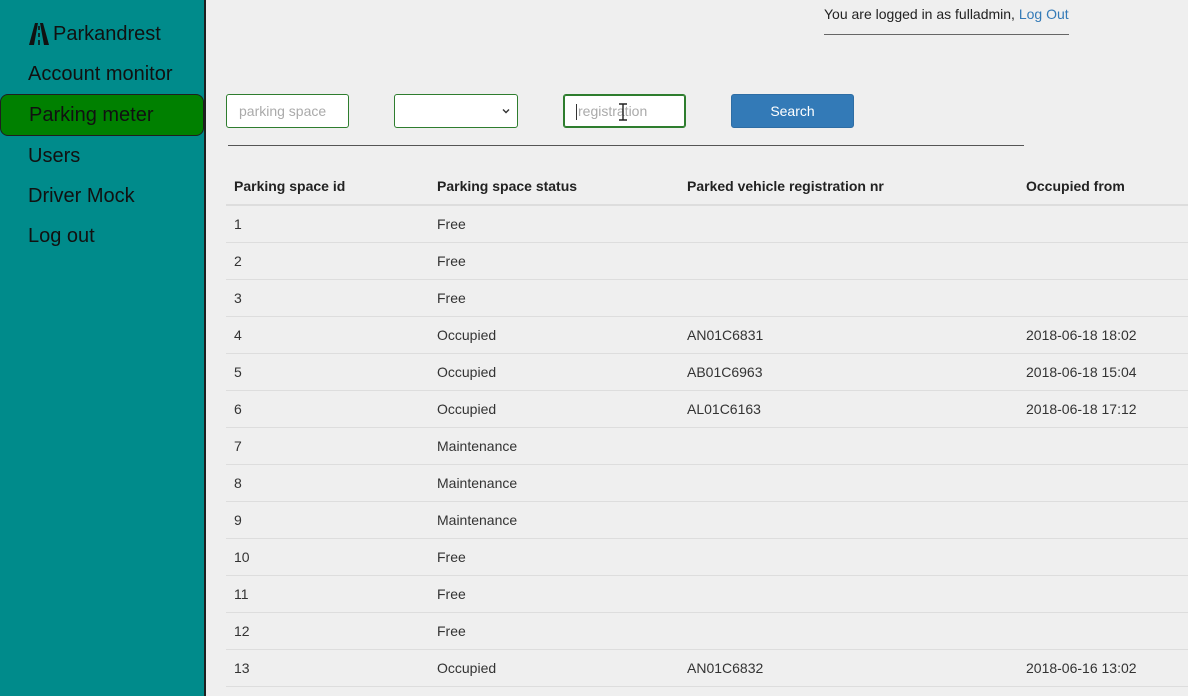  What do you see at coordinates (289, 186) in the screenshot?
I see `column-header: Parking space id` at bounding box center [289, 186].